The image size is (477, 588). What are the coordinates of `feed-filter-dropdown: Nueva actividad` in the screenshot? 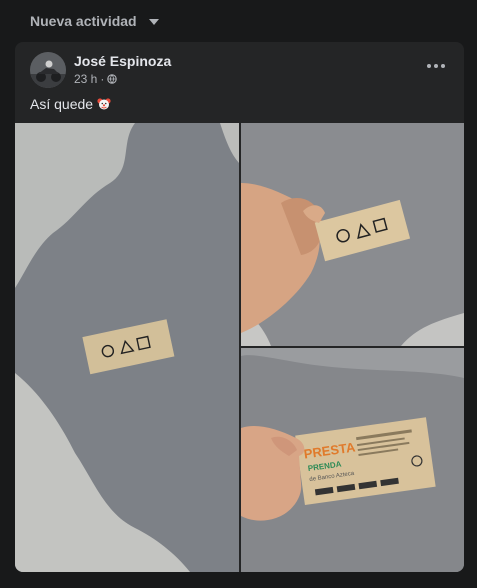 It's located at (94, 21).